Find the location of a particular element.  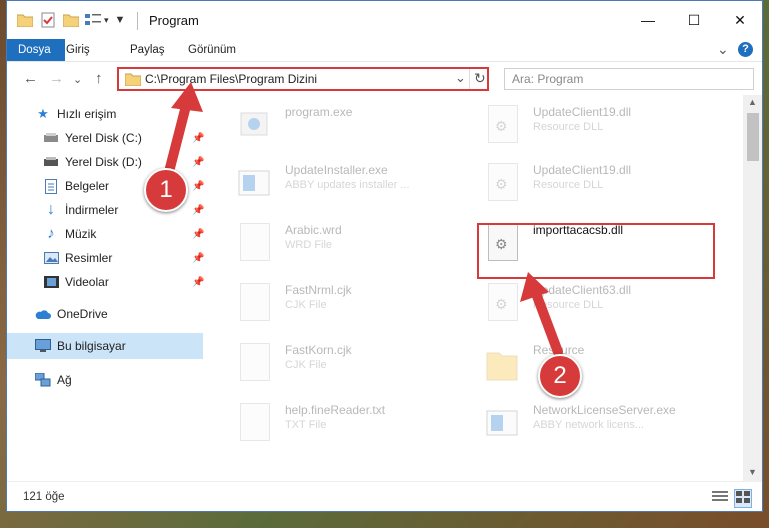

step-1-badge: 1 is located at coordinates (166, 190).